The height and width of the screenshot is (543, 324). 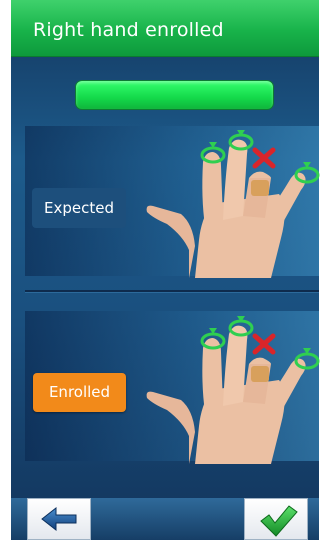 I want to click on enrolled-hand-illustration, so click(x=233, y=390).